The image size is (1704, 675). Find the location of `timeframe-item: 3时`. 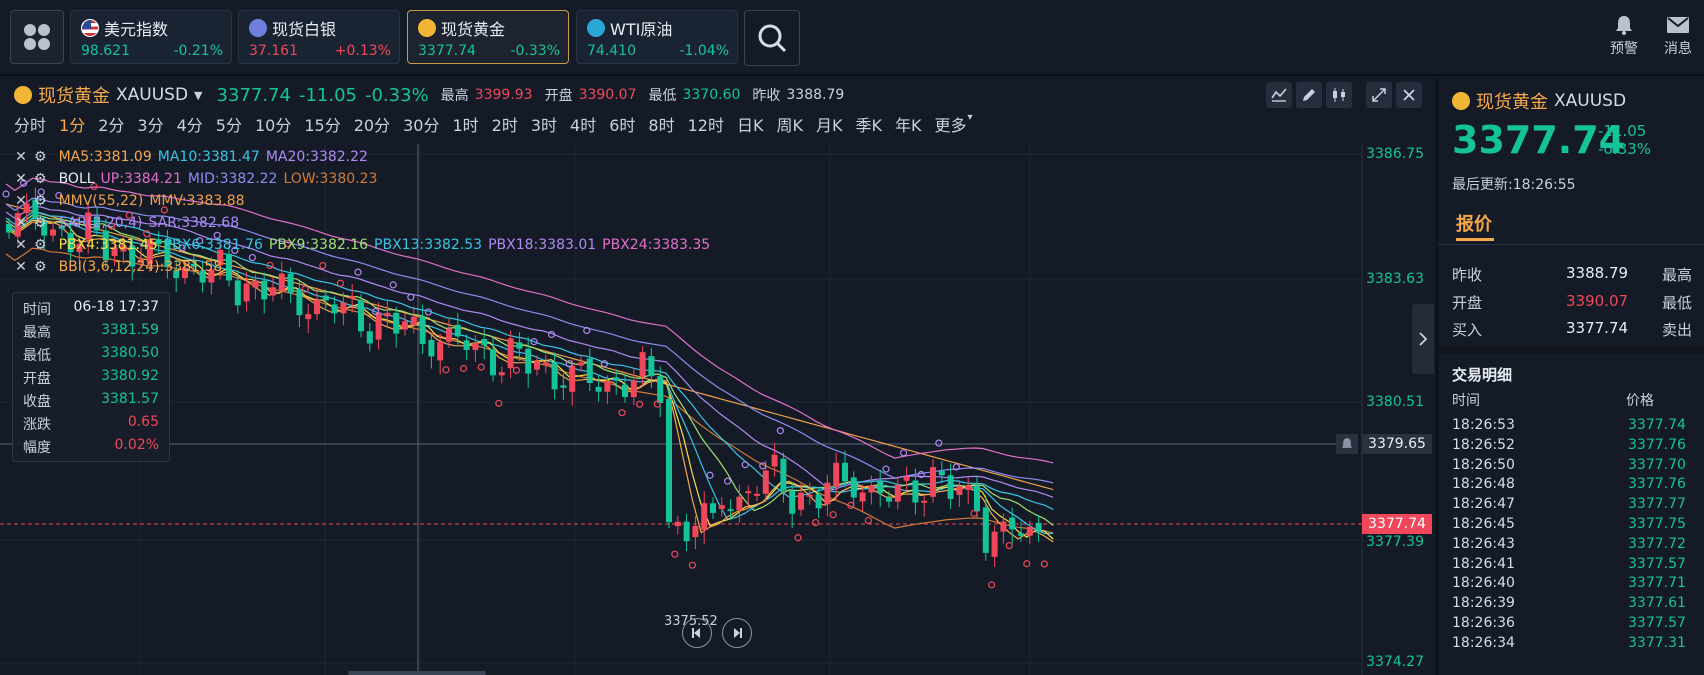

timeframe-item: 3时 is located at coordinates (544, 124).